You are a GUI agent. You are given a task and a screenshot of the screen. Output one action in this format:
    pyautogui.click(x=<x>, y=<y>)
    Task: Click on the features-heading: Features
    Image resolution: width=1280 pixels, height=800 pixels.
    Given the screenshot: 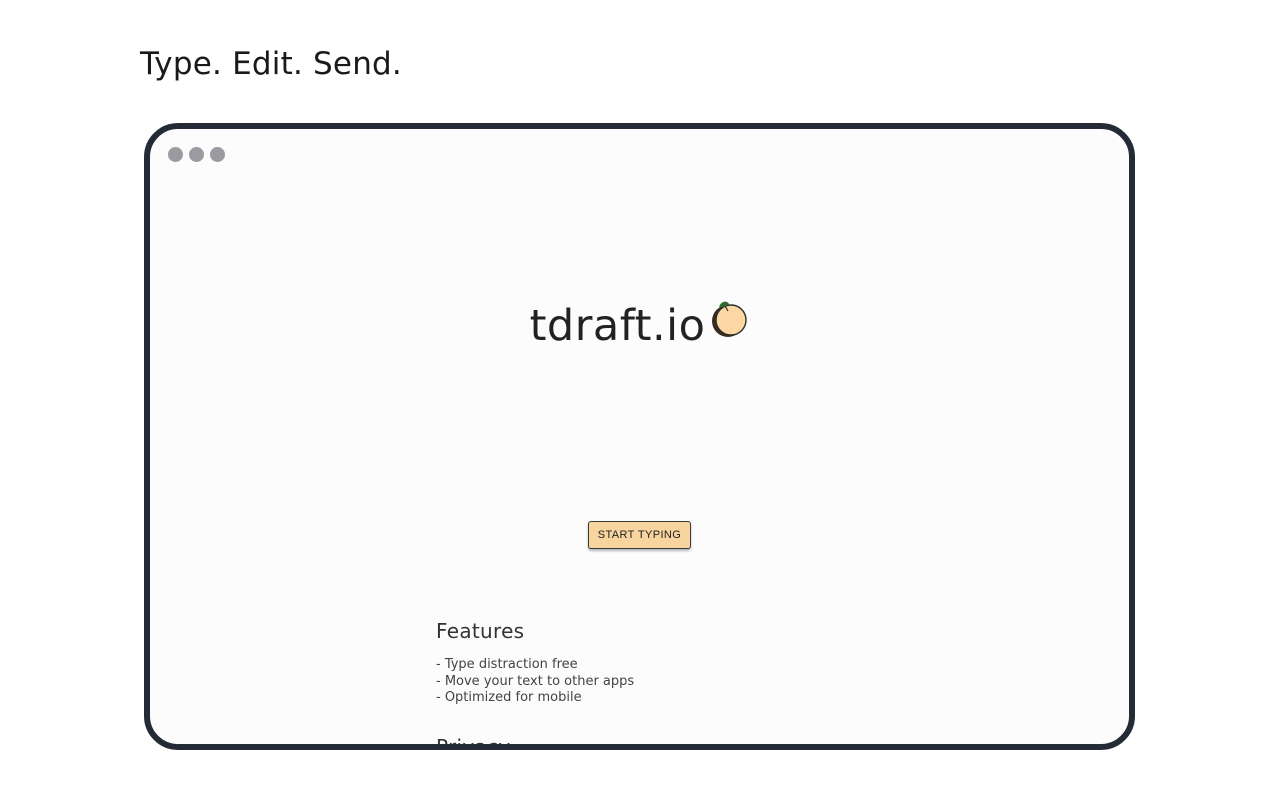 What is the action you would take?
    pyautogui.click(x=480, y=631)
    